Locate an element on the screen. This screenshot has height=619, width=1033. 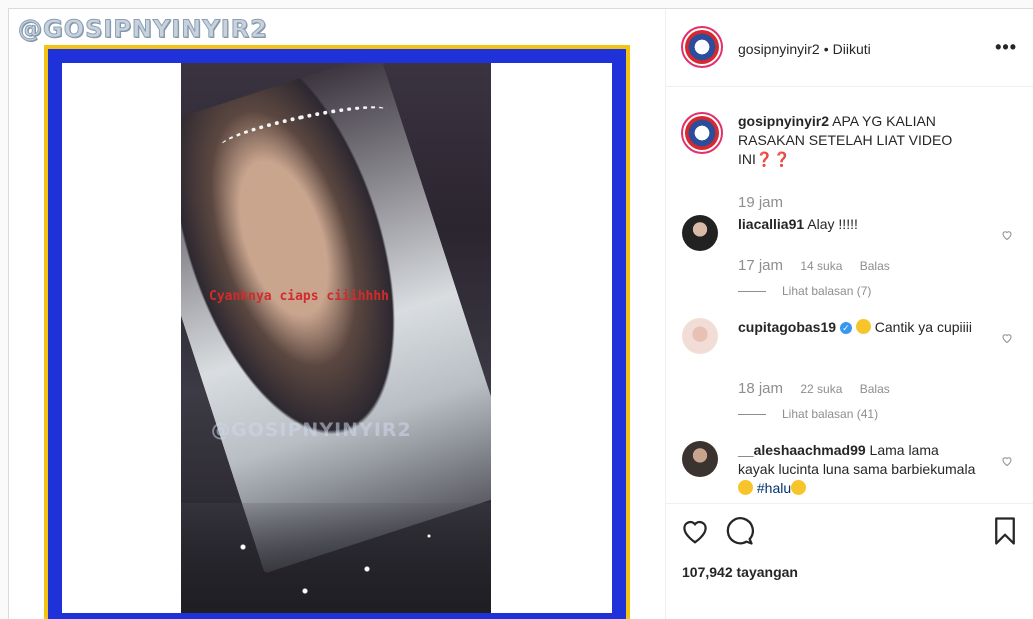
caption-avatar is located at coordinates (702, 133).